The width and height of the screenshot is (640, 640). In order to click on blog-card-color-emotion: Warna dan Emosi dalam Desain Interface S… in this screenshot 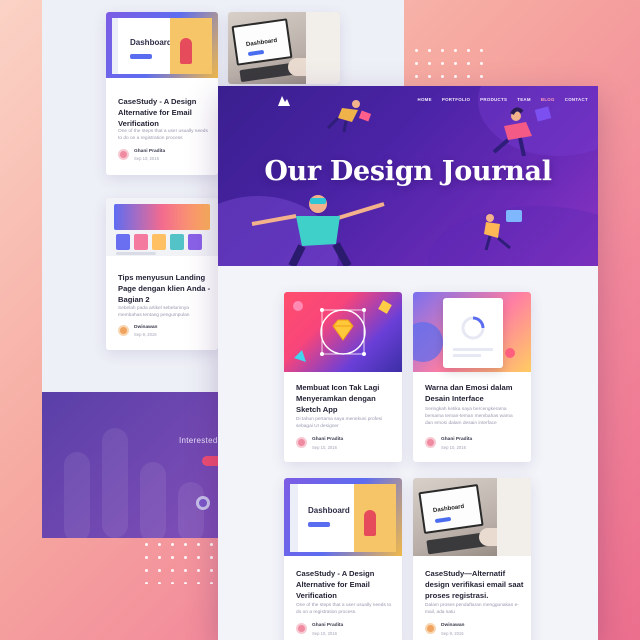, I will do `click(472, 377)`.